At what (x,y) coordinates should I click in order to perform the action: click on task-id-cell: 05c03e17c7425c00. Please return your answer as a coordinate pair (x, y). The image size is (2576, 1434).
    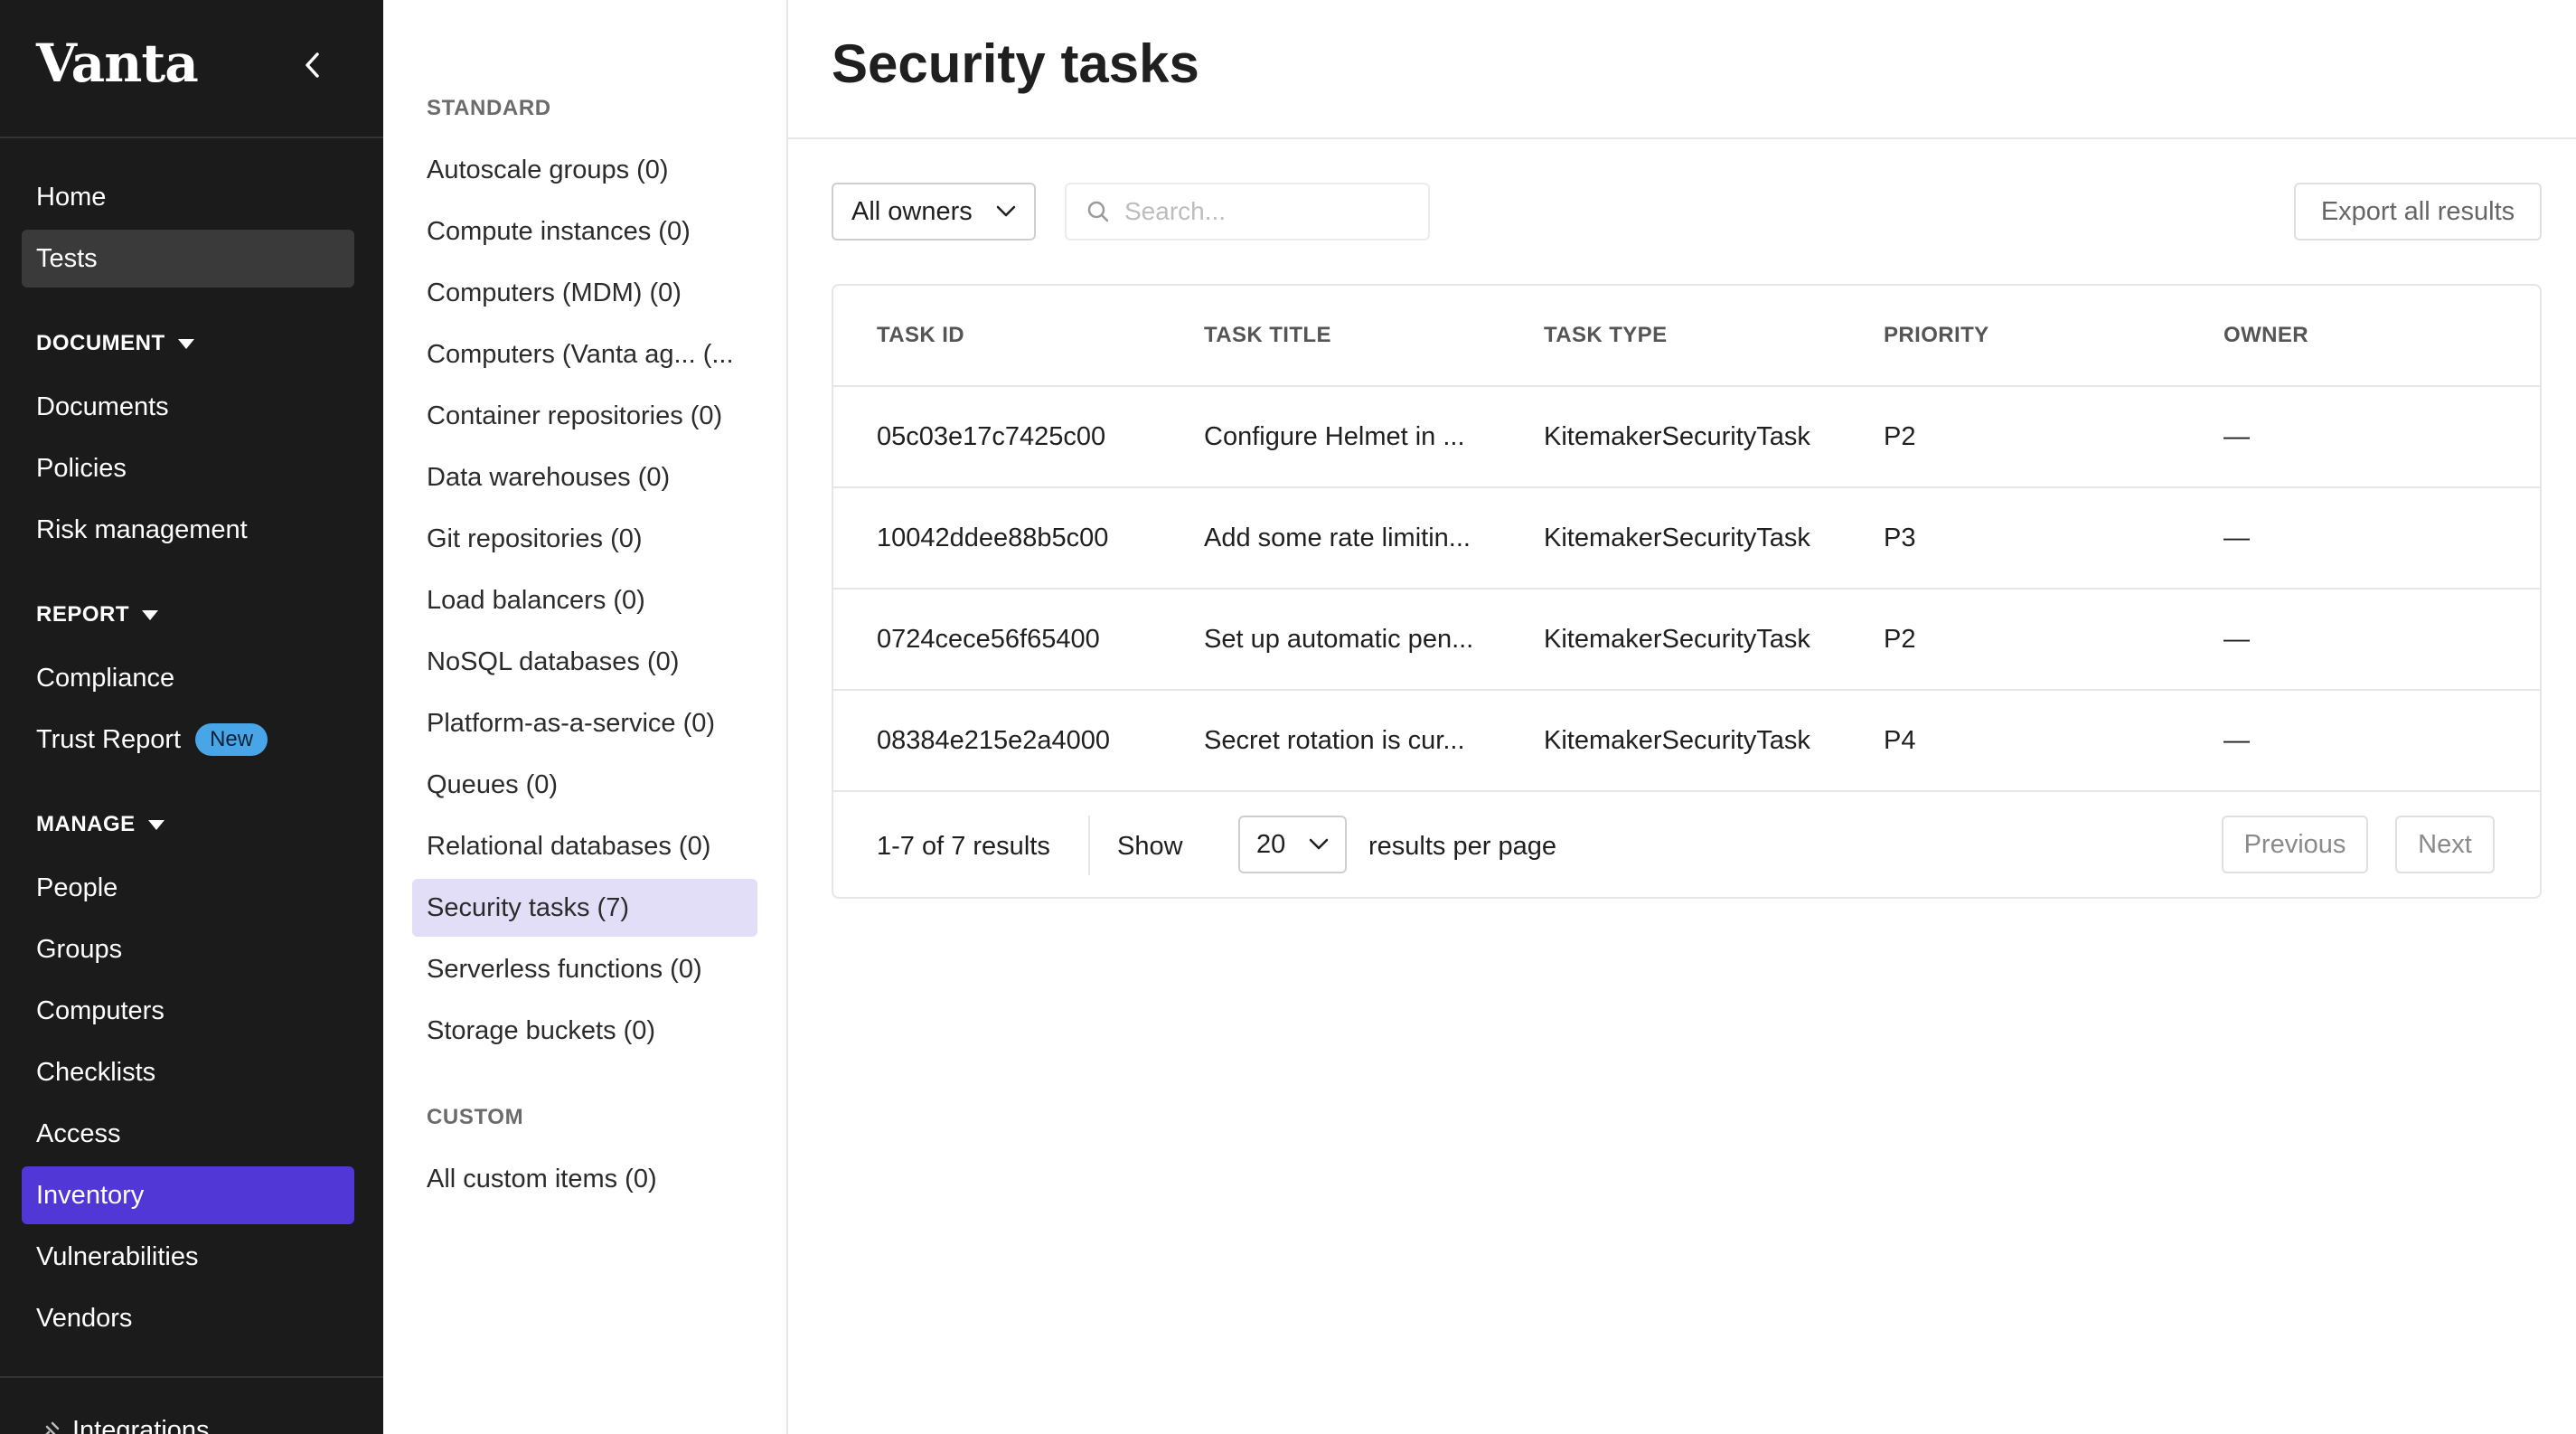
    Looking at the image, I should click on (992, 436).